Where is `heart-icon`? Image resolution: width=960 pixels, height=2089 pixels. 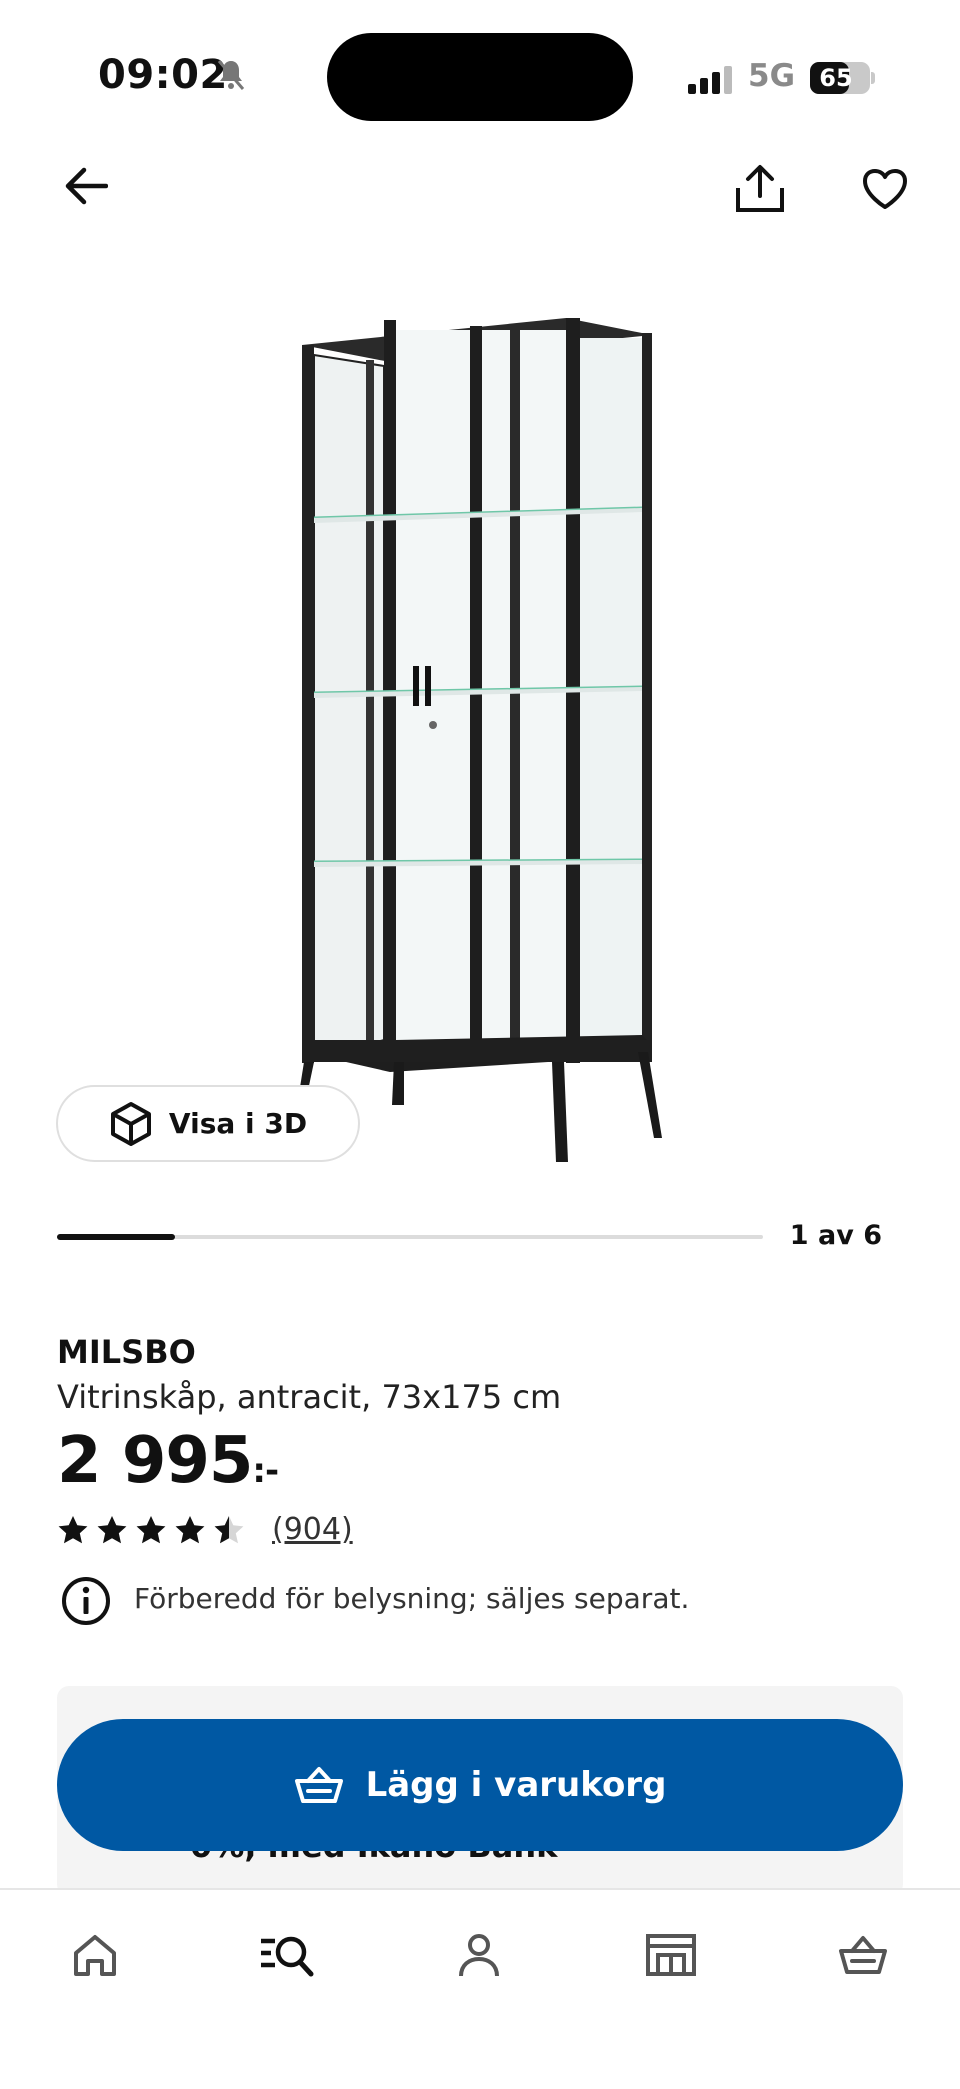 heart-icon is located at coordinates (885, 189).